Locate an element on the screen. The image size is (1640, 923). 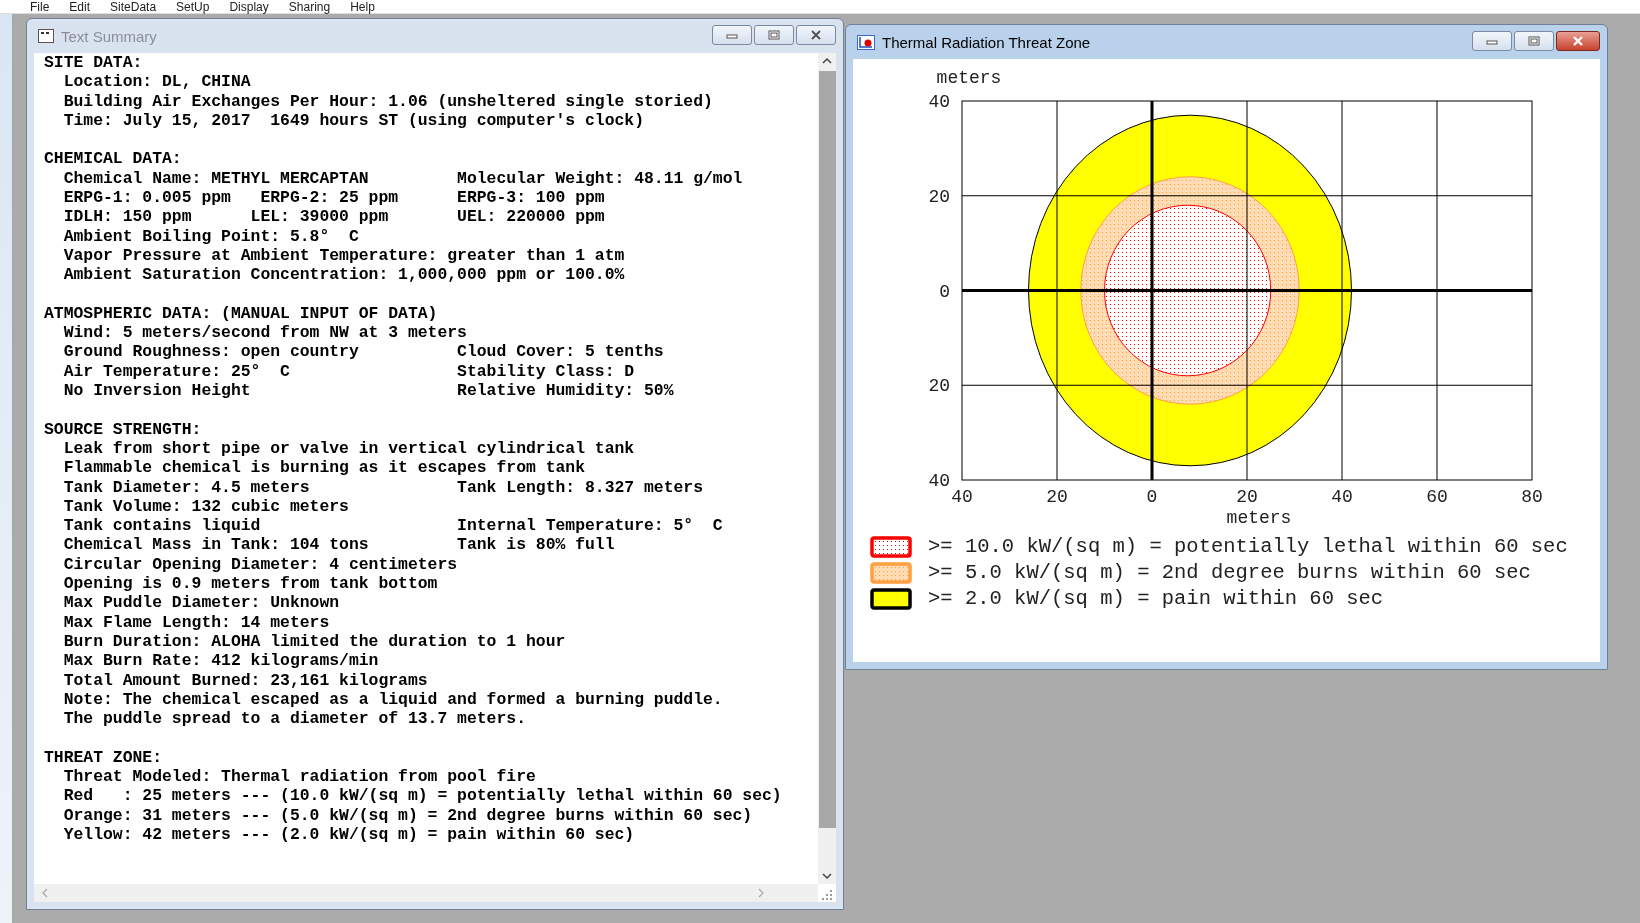
summary-line: Tank is 80% full is located at coordinates (536, 545).